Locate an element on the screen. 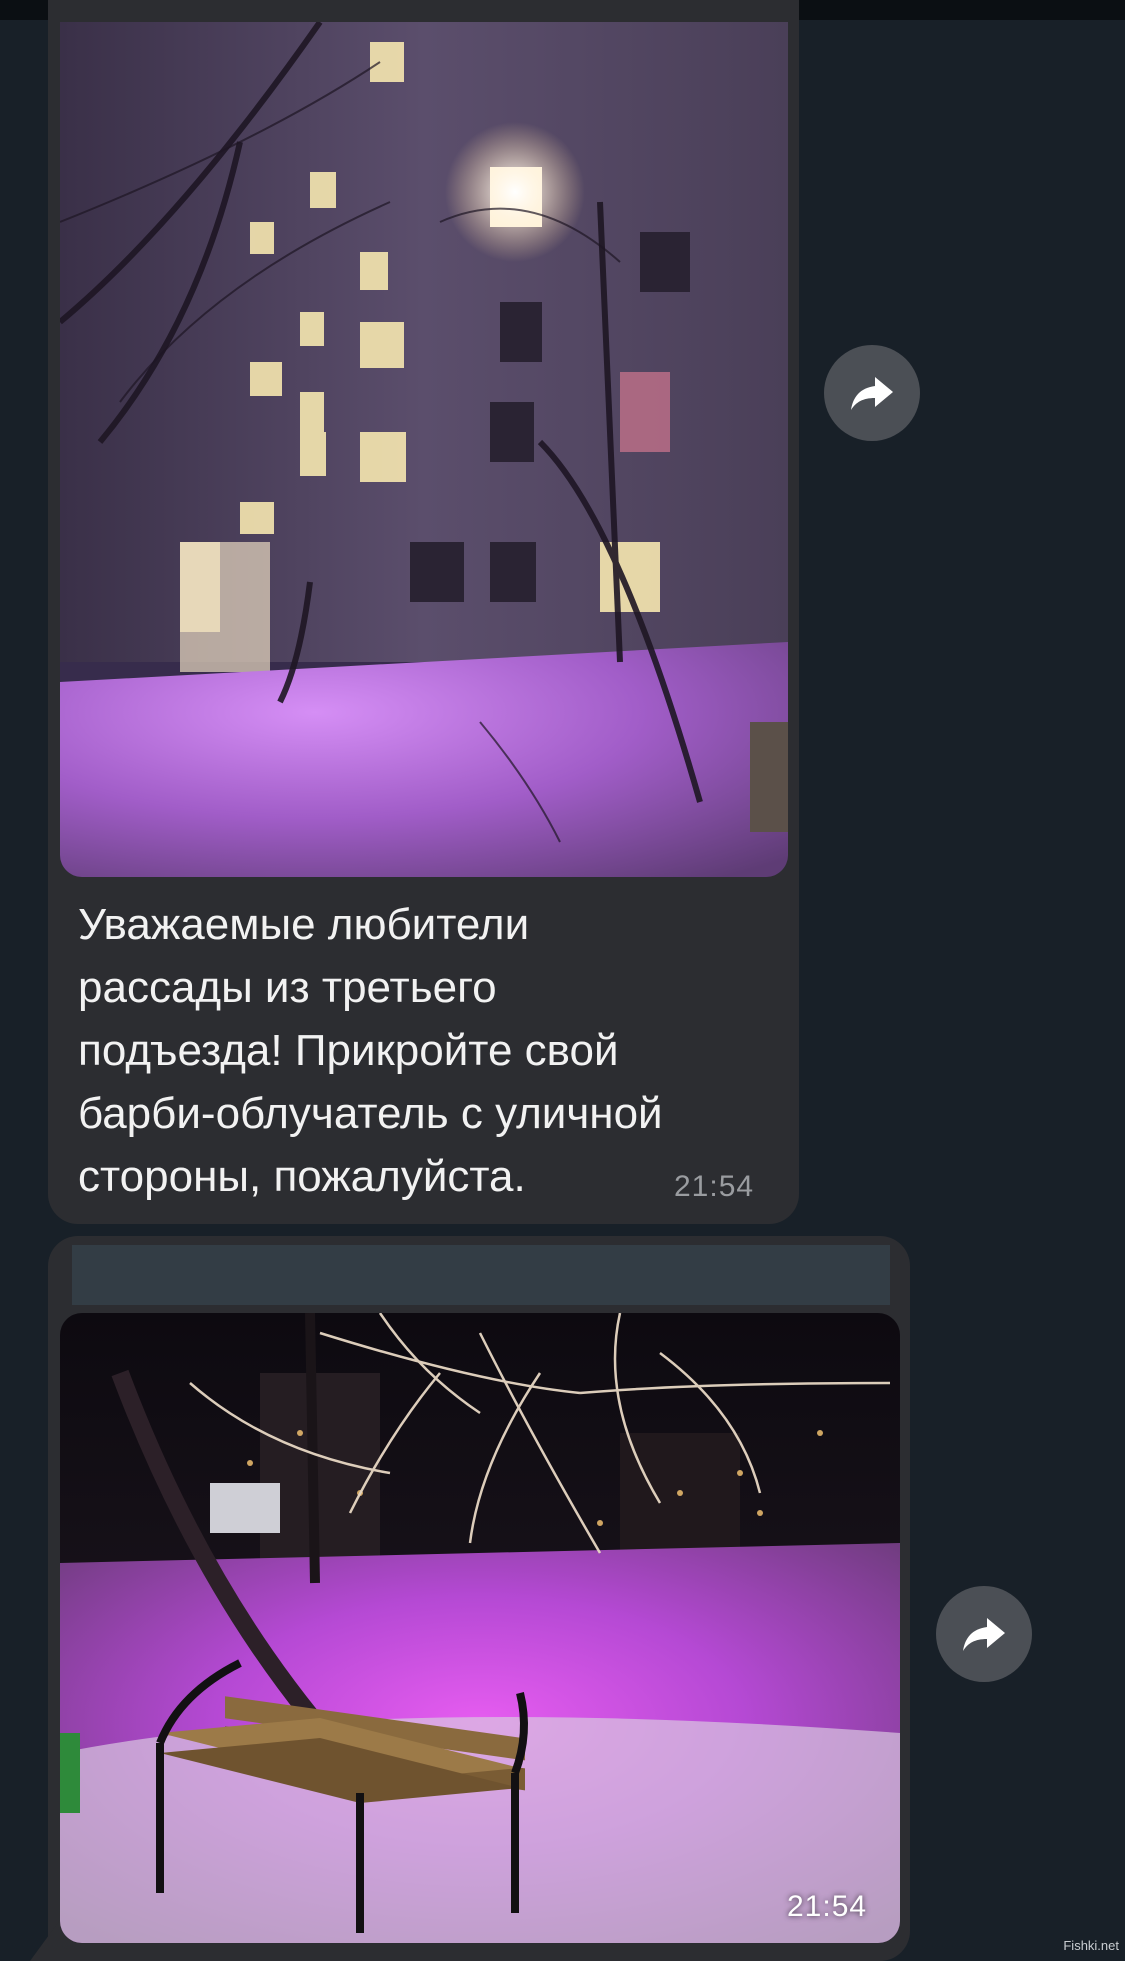 The height and width of the screenshot is (1961, 1125). watermark: Fishki.net is located at coordinates (1091, 1945).